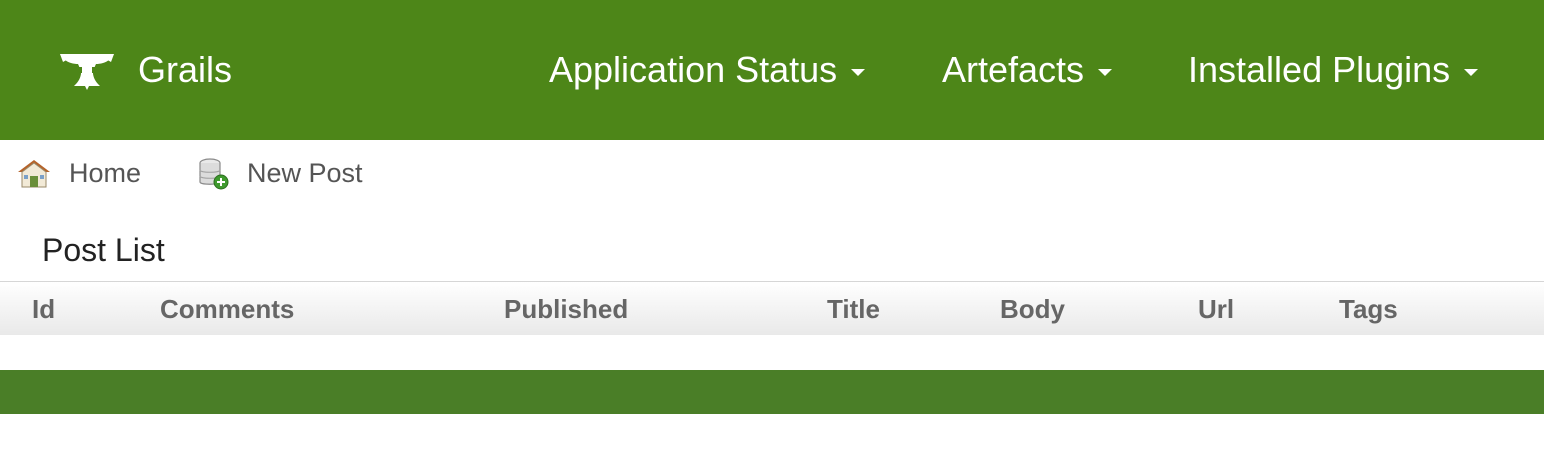  I want to click on column-header-title: Title, so click(853, 309).